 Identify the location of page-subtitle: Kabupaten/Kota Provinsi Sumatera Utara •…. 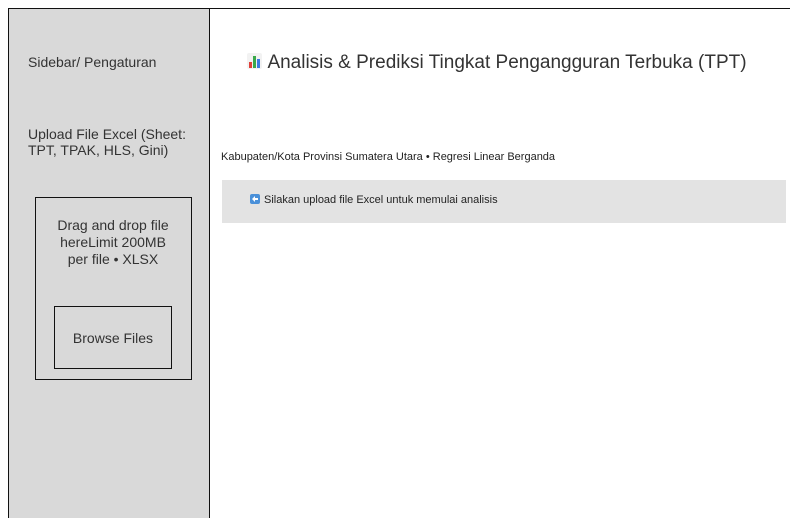
(388, 157).